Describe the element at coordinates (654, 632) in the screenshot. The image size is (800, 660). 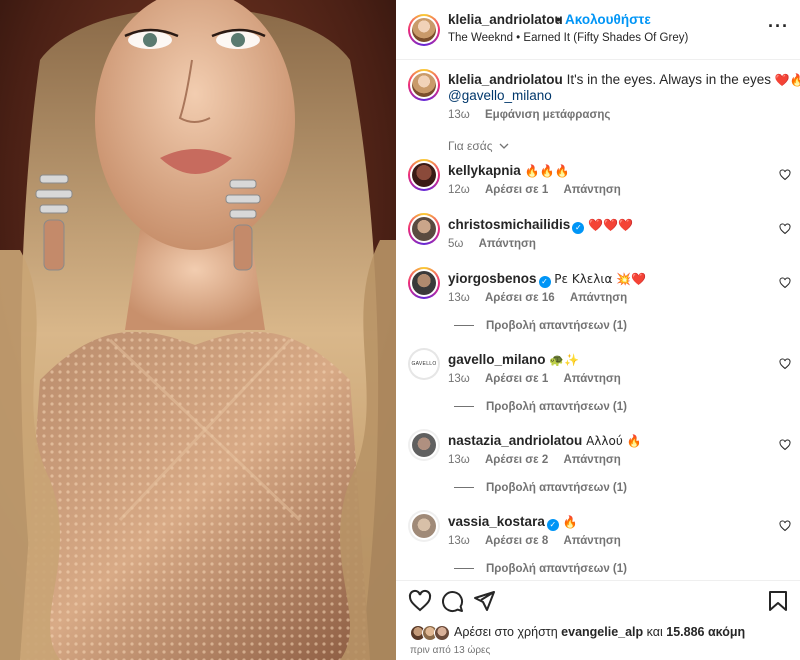
I see `likes-connector: και` at that location.